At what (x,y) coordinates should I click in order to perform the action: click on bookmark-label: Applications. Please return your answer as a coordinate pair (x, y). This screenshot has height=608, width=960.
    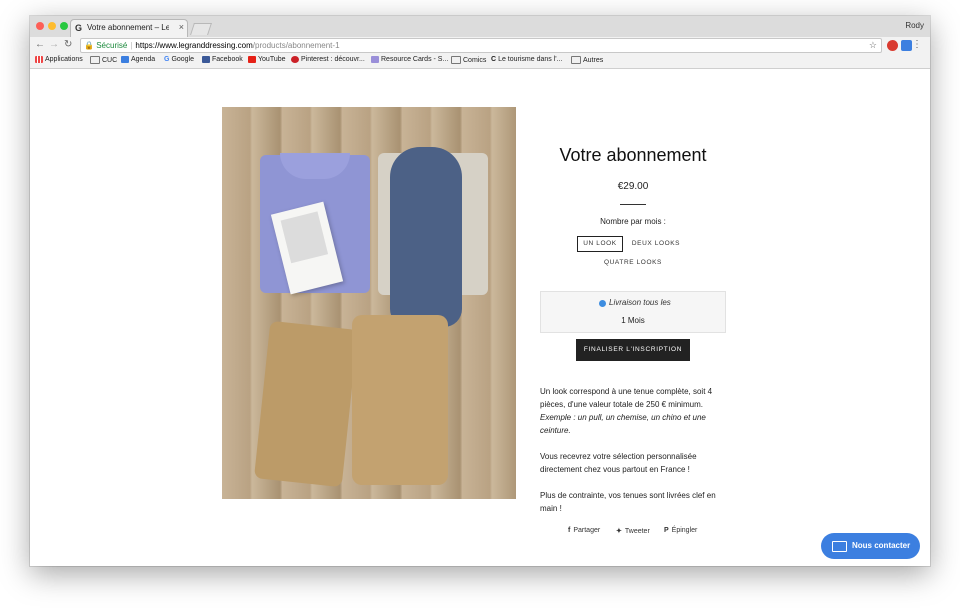
    Looking at the image, I should click on (64, 59).